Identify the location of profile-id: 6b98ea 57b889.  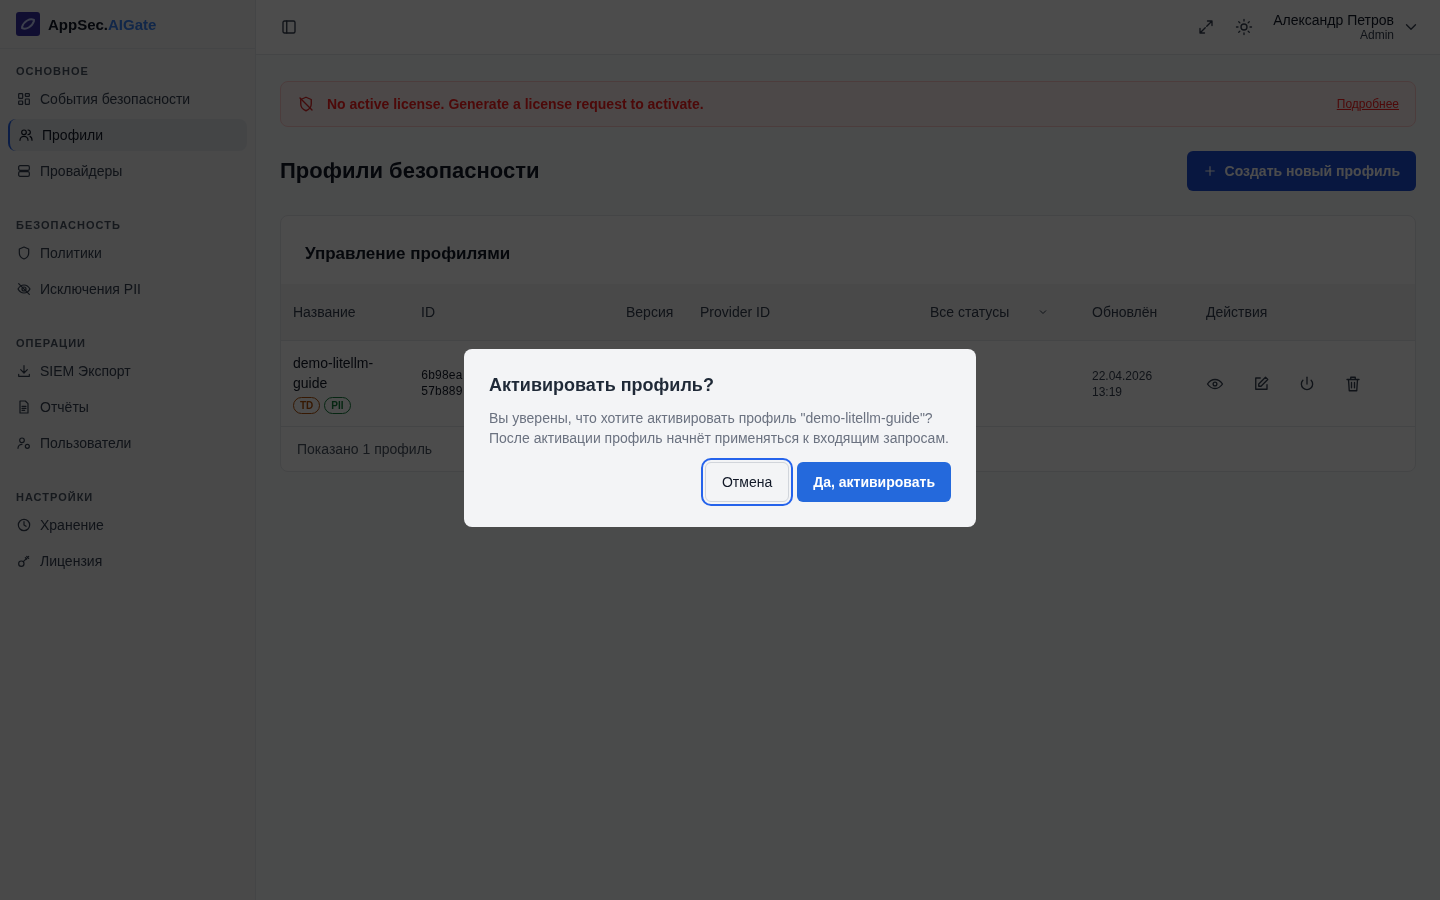
(442, 383).